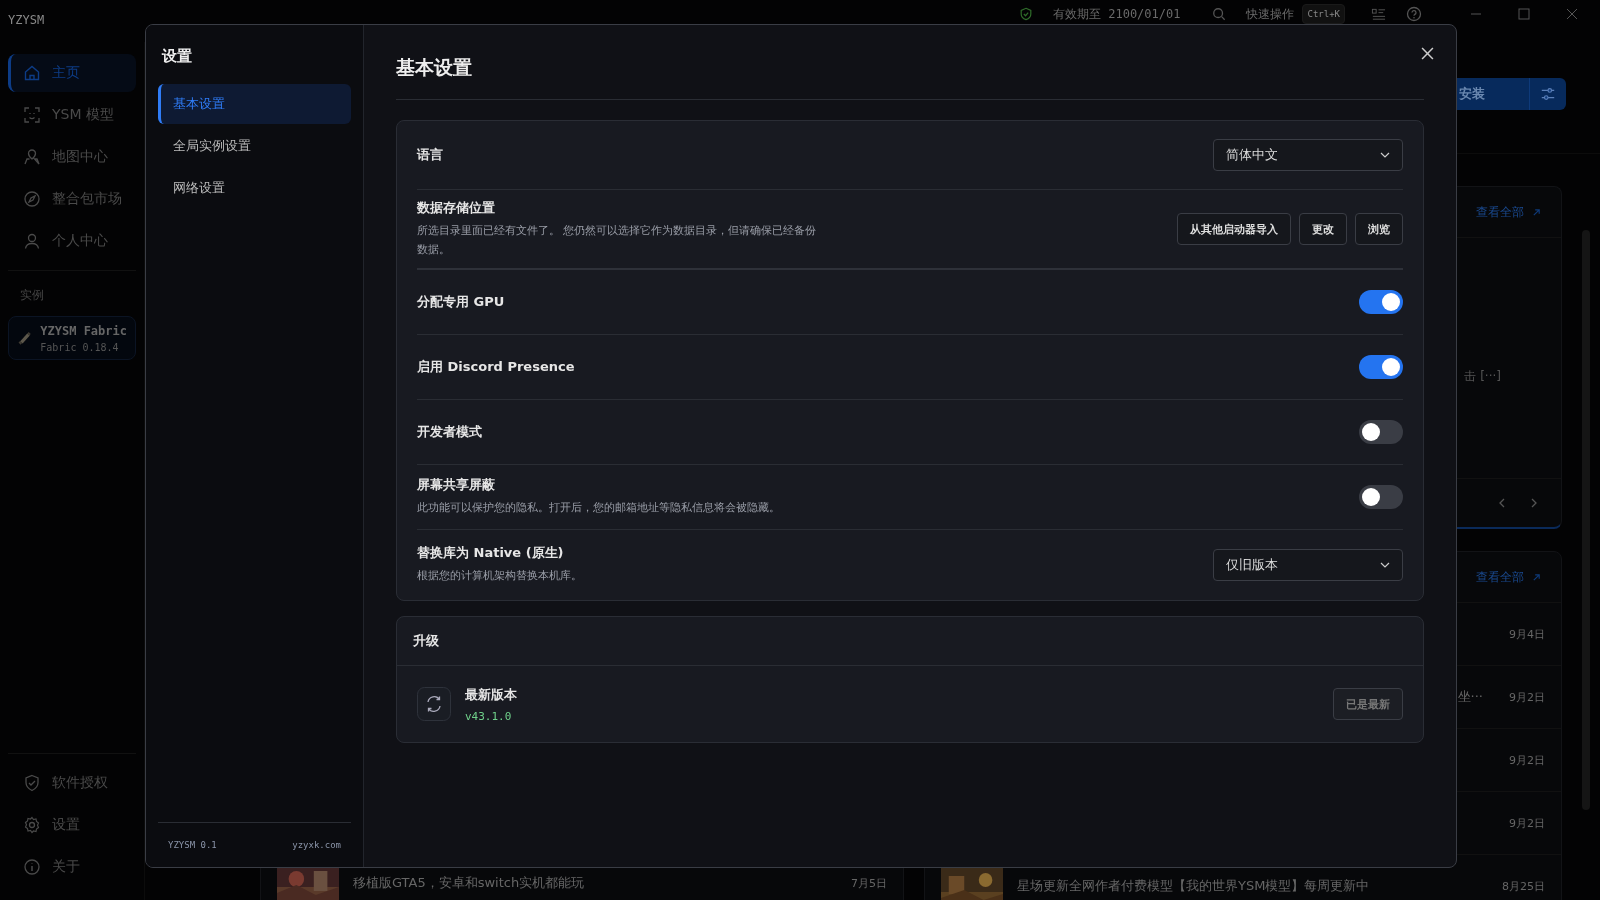  Describe the element at coordinates (32, 825) in the screenshot. I see `settings-icon` at that location.